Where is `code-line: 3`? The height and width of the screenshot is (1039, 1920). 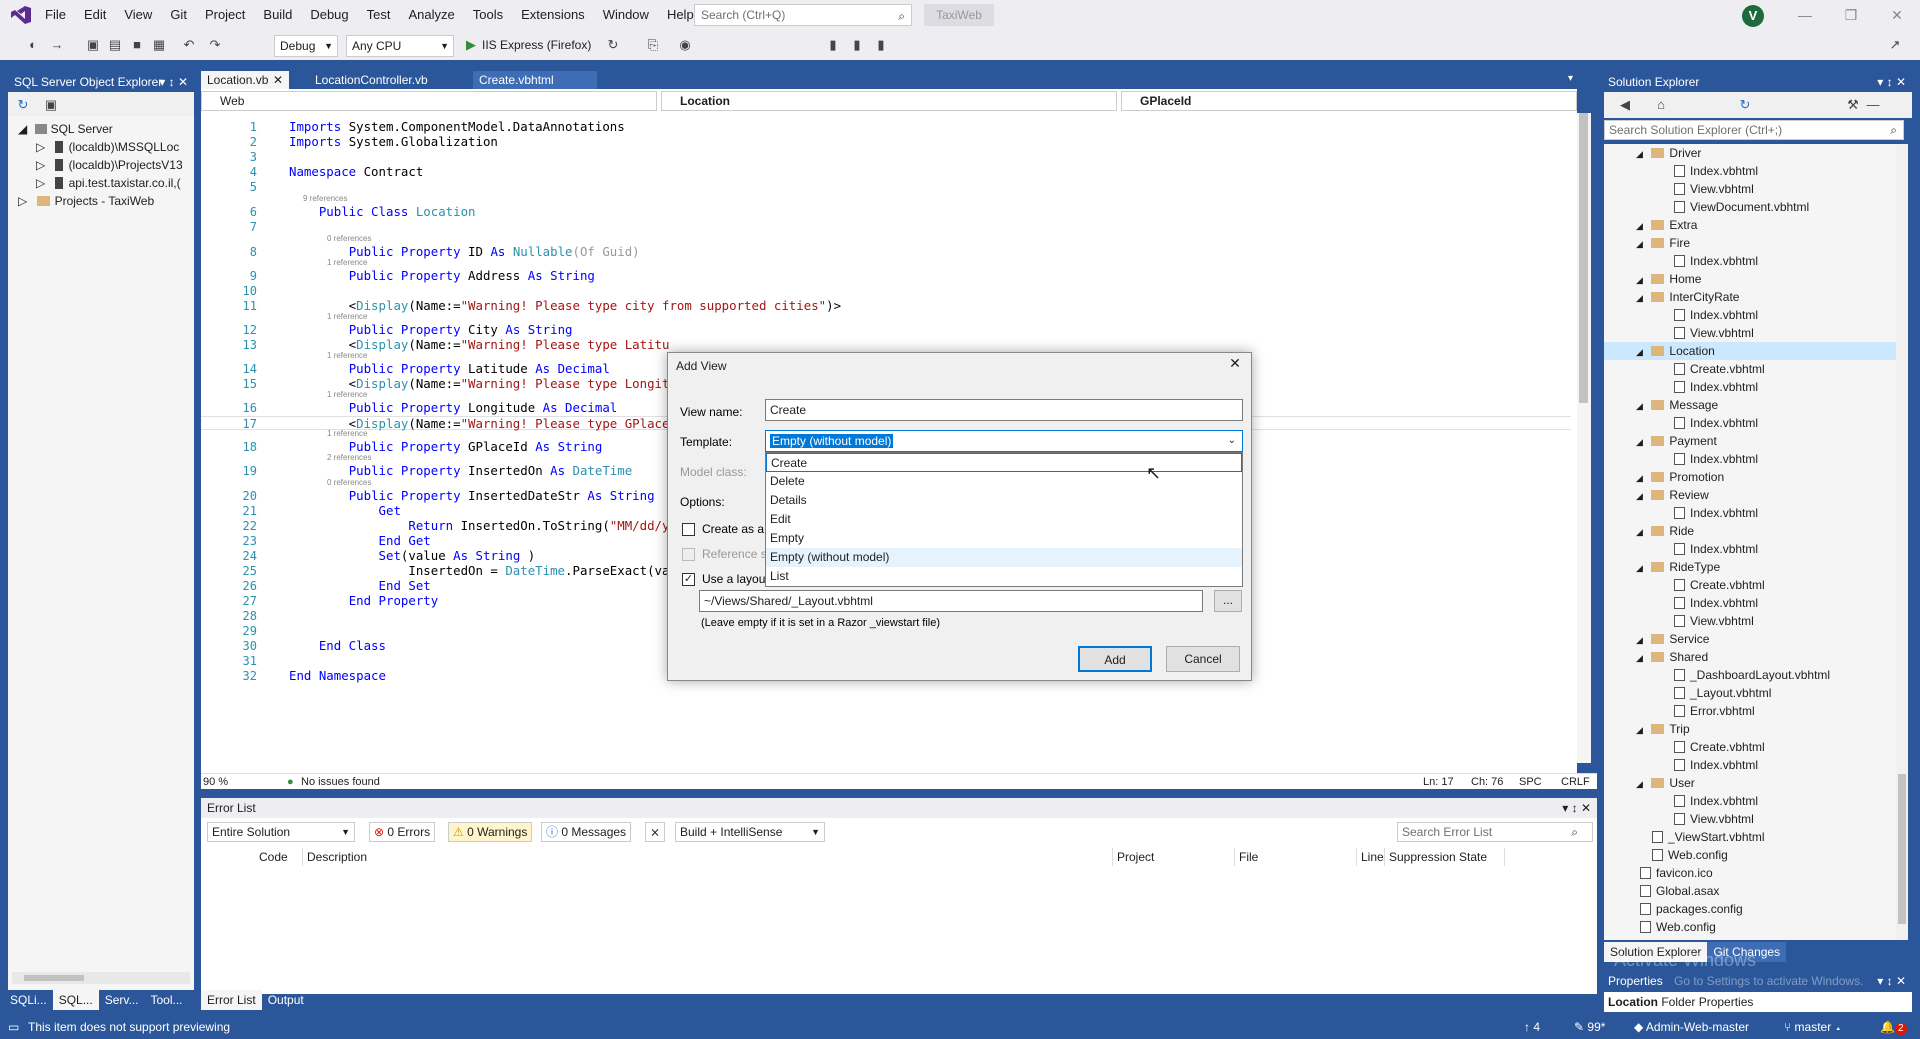
code-line: 3 is located at coordinates (886, 157).